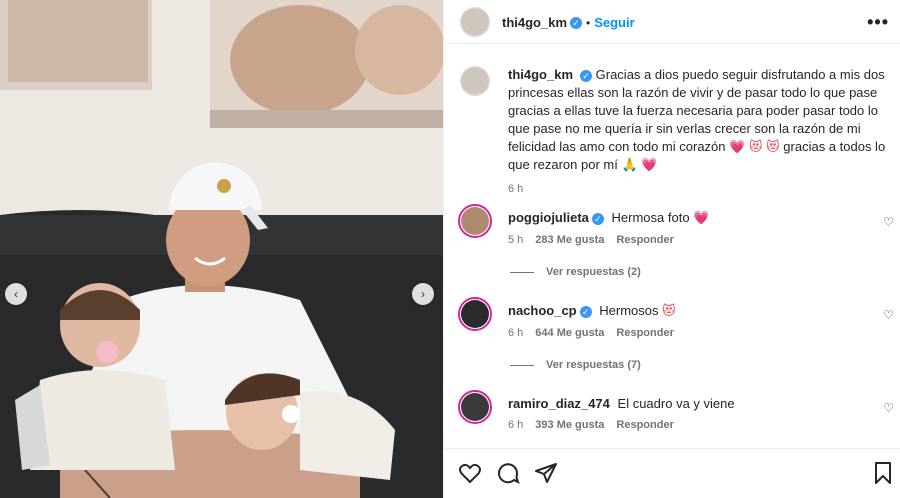  Describe the element at coordinates (688, 425) in the screenshot. I see `comment-meta: 6 h 393 Me gusta Responder` at that location.